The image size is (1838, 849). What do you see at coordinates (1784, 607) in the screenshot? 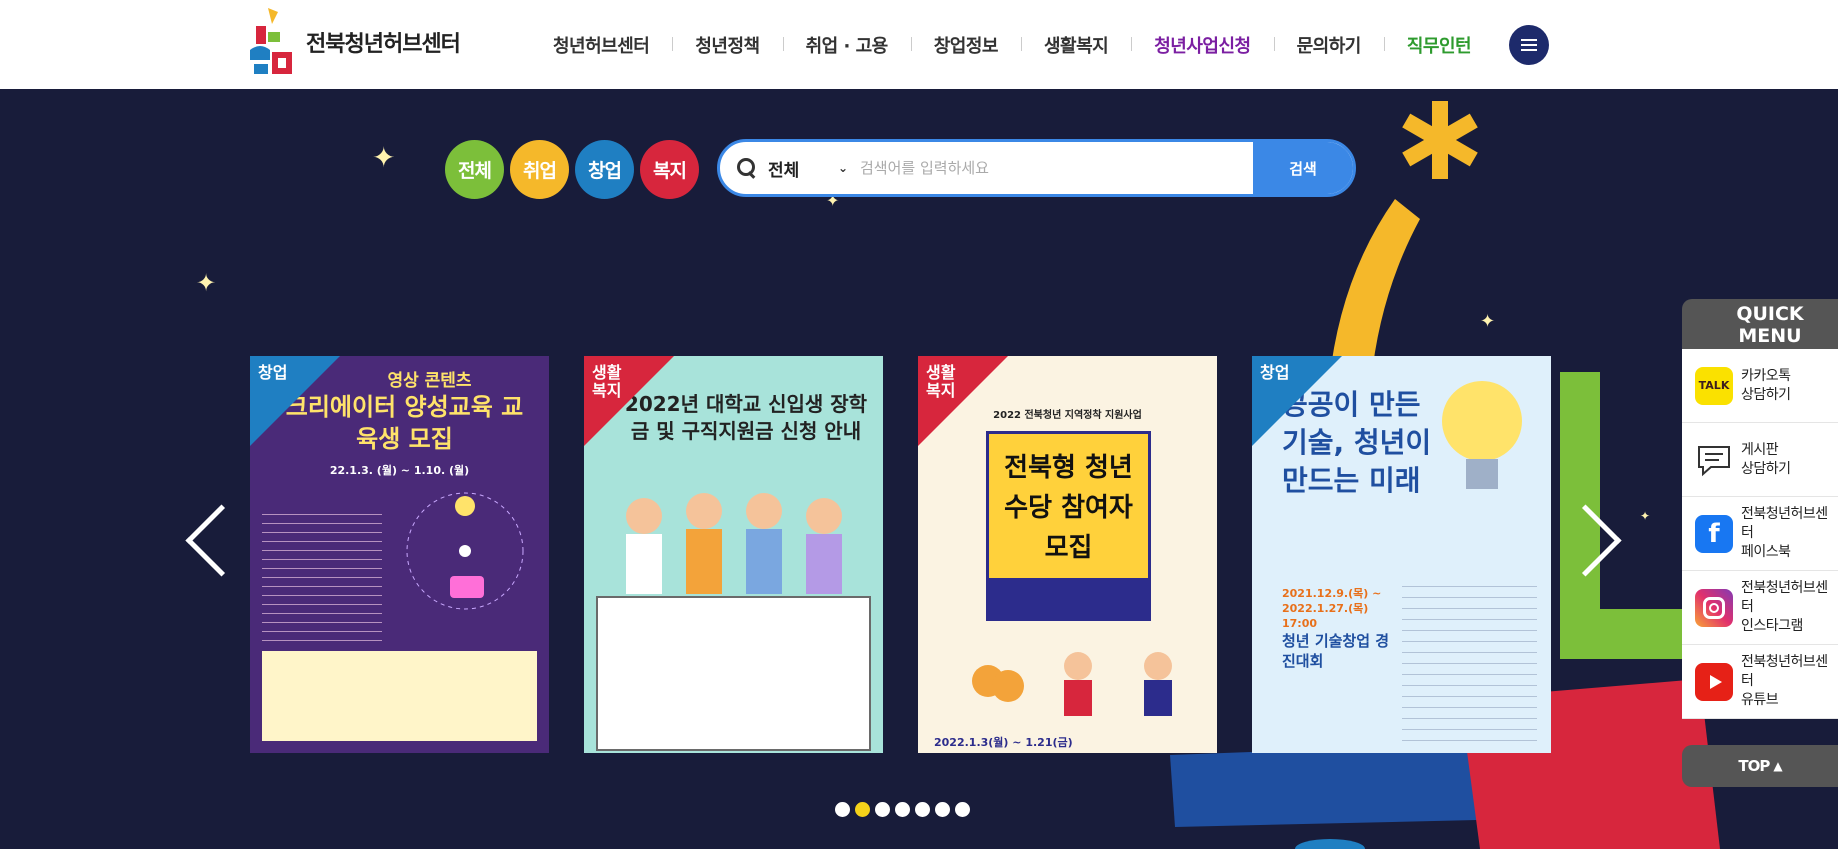
I see `quick-menu-label: 전북청년허브센터 인스타그램` at bounding box center [1784, 607].